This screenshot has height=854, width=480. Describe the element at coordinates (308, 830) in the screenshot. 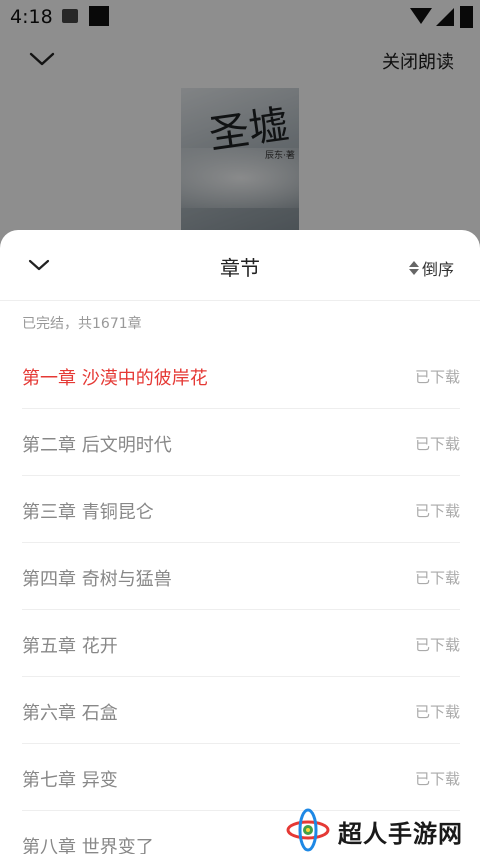

I see `watermark-logo-icon` at that location.